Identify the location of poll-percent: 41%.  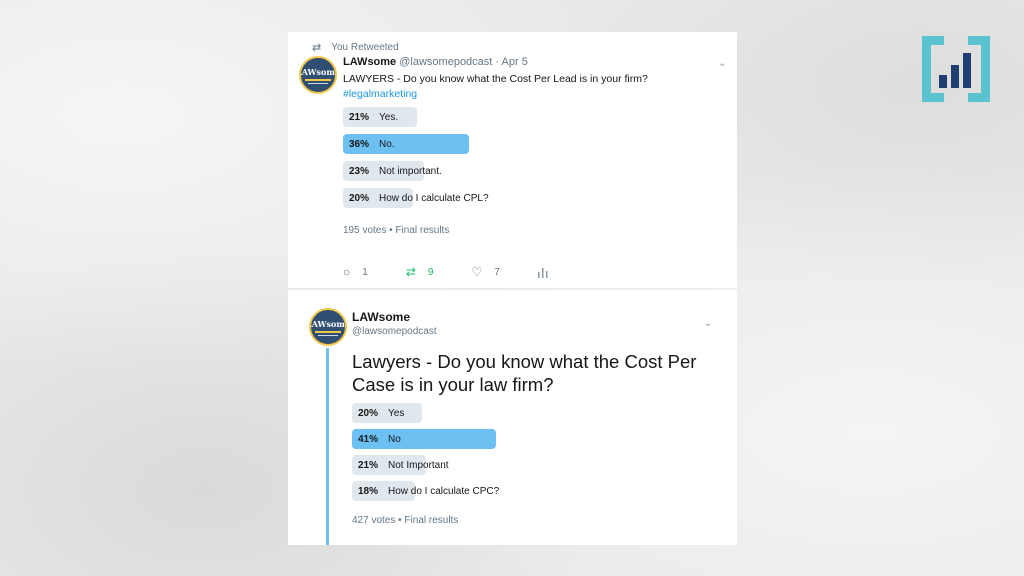
(368, 439).